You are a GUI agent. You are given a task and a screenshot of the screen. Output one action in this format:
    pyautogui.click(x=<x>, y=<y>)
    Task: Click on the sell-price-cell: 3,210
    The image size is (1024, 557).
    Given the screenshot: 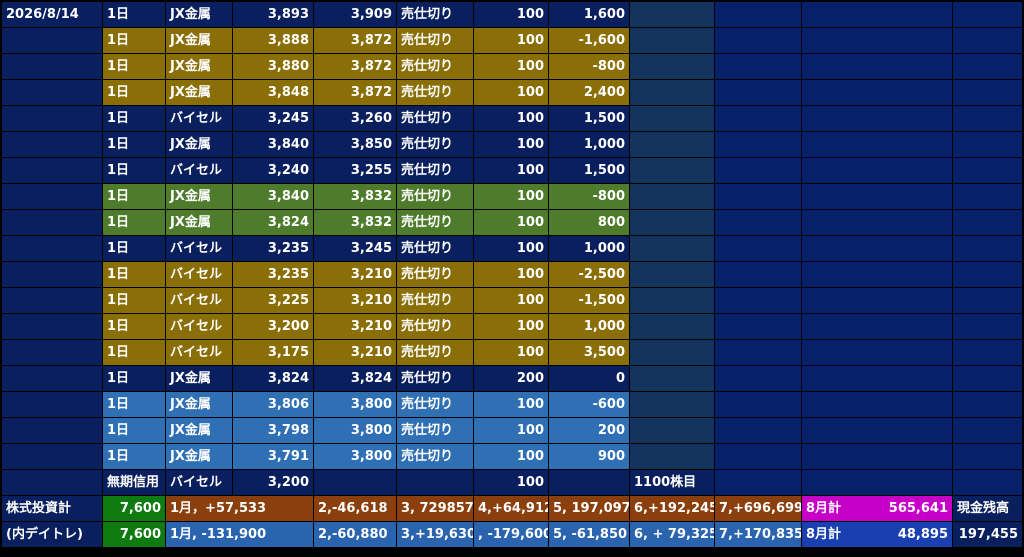 What is the action you would take?
    pyautogui.click(x=355, y=326)
    